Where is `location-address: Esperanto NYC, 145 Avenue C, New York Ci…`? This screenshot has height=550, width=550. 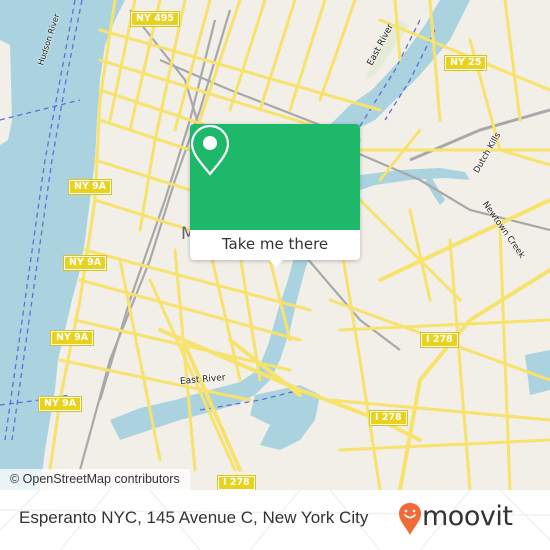
location-address: Esperanto NYC, 145 Avenue C, New York Ci… is located at coordinates (194, 517).